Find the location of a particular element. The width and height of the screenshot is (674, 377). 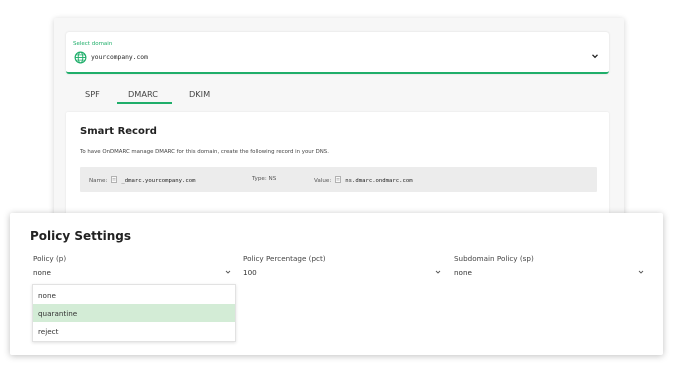

record-type-value: NS is located at coordinates (272, 179).